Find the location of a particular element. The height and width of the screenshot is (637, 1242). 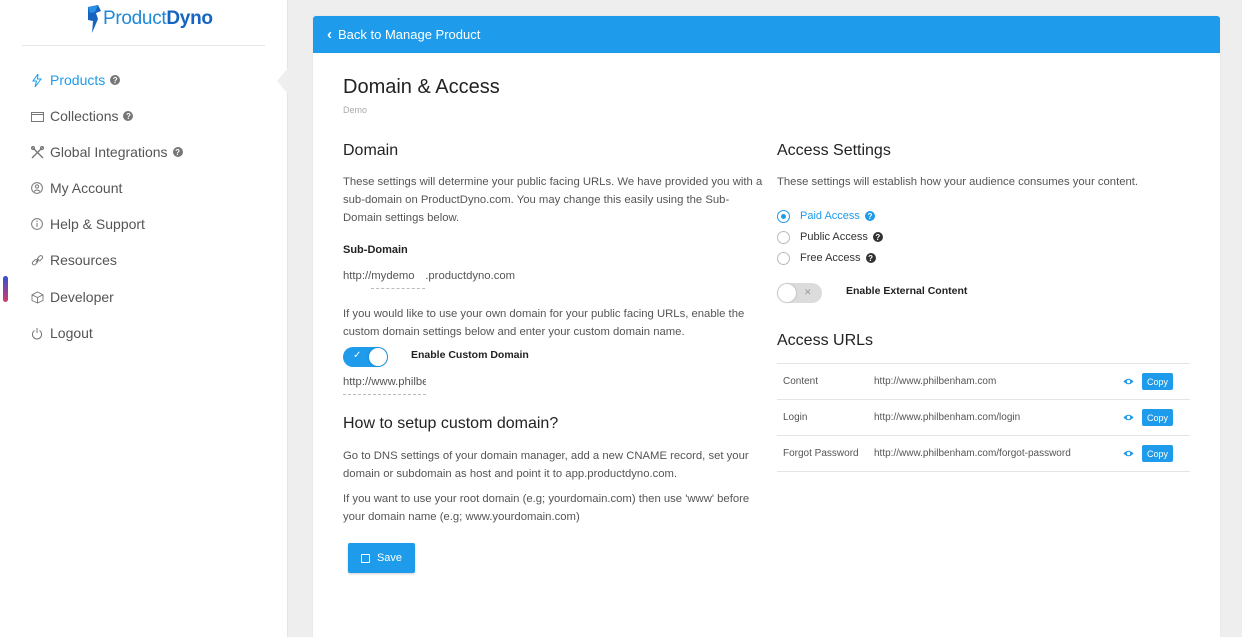

info-circle-icon is located at coordinates (37, 224).